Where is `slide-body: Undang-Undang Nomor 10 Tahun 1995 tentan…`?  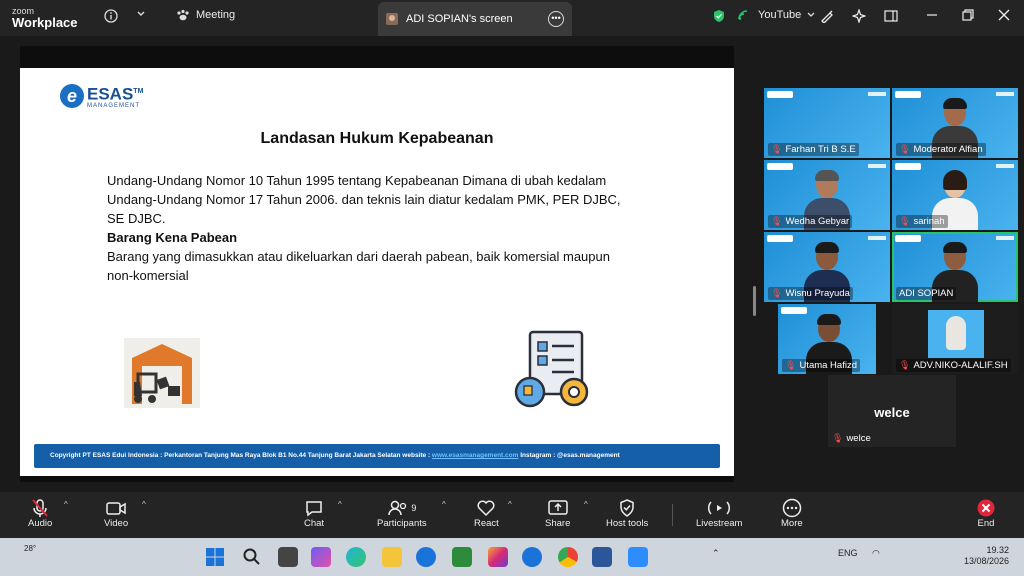
slide-body: Undang-Undang Nomor 10 Tahun 1995 tentan… is located at coordinates (372, 228).